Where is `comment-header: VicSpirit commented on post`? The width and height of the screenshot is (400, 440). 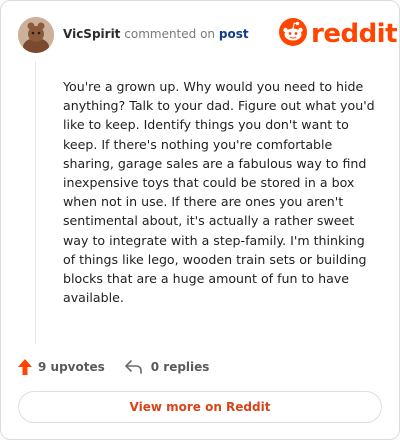 comment-header: VicSpirit commented on post is located at coordinates (156, 34).